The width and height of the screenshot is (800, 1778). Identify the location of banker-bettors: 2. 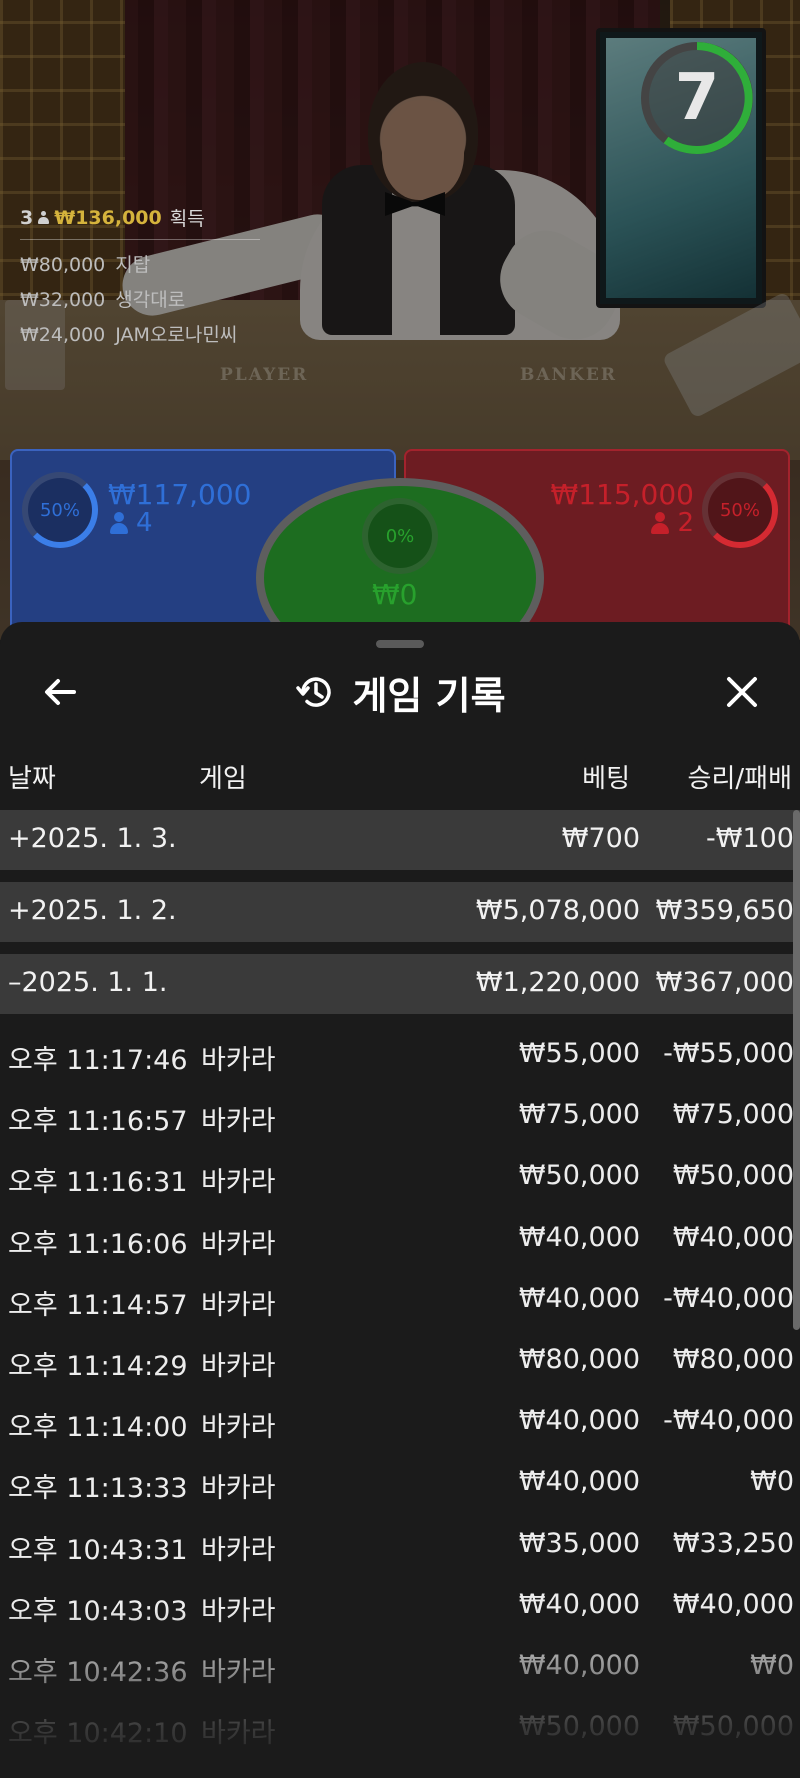
(672, 523).